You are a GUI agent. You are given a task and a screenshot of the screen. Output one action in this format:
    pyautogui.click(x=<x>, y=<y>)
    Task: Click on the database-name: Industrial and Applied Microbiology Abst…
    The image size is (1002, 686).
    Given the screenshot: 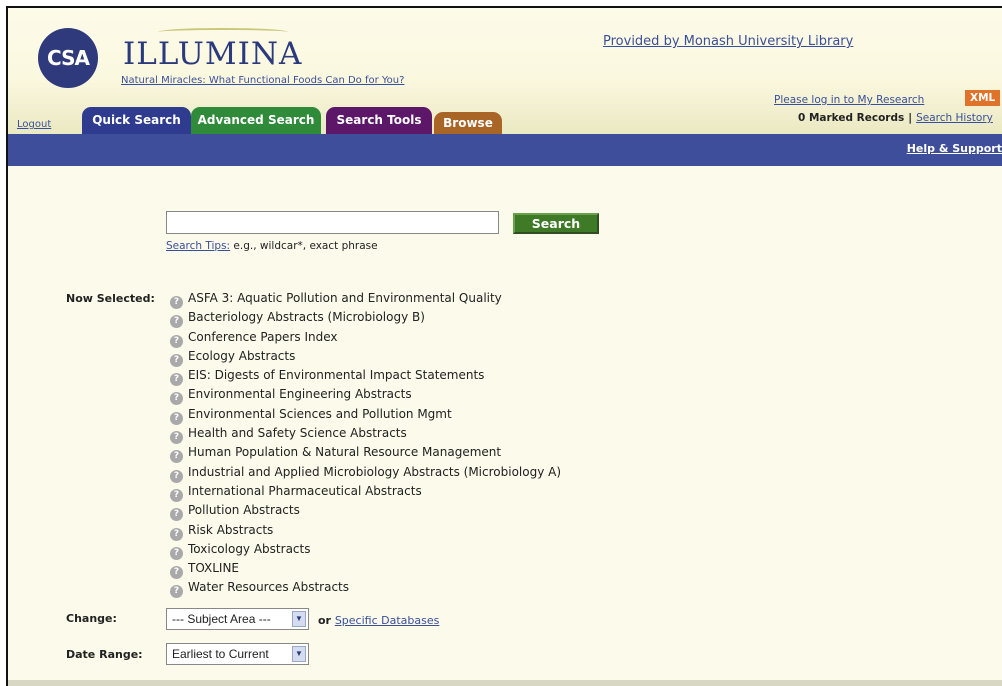 What is the action you would take?
    pyautogui.click(x=375, y=471)
    